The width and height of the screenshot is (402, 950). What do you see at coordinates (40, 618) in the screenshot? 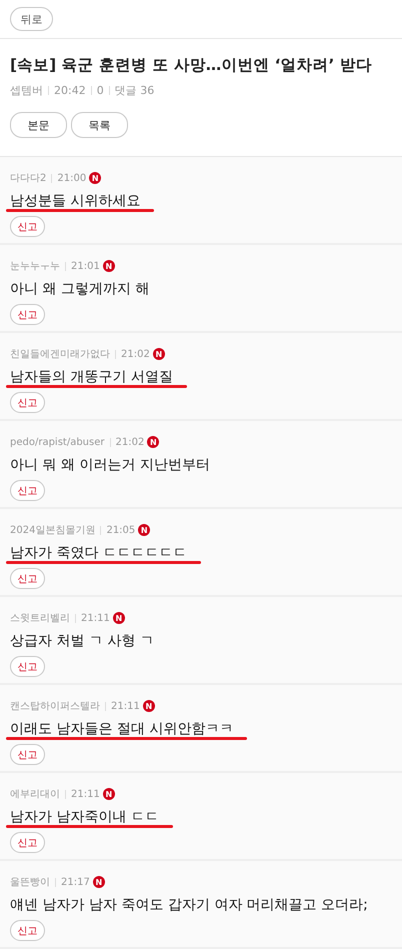
I see `comment-author: 스윗트리벨리` at bounding box center [40, 618].